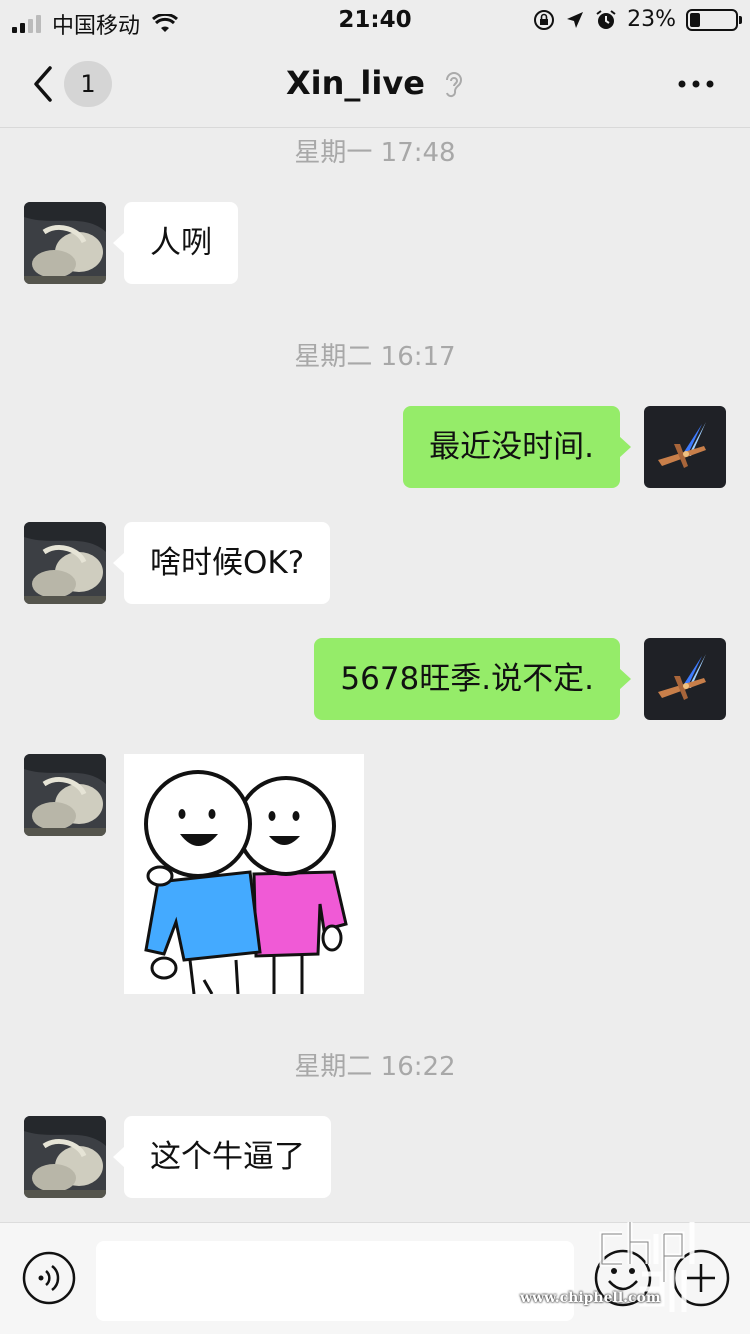 Image resolution: width=750 pixels, height=1334 pixels. What do you see at coordinates (590, 1298) in the screenshot?
I see `watermark-url: www.chiphell.com` at bounding box center [590, 1298].